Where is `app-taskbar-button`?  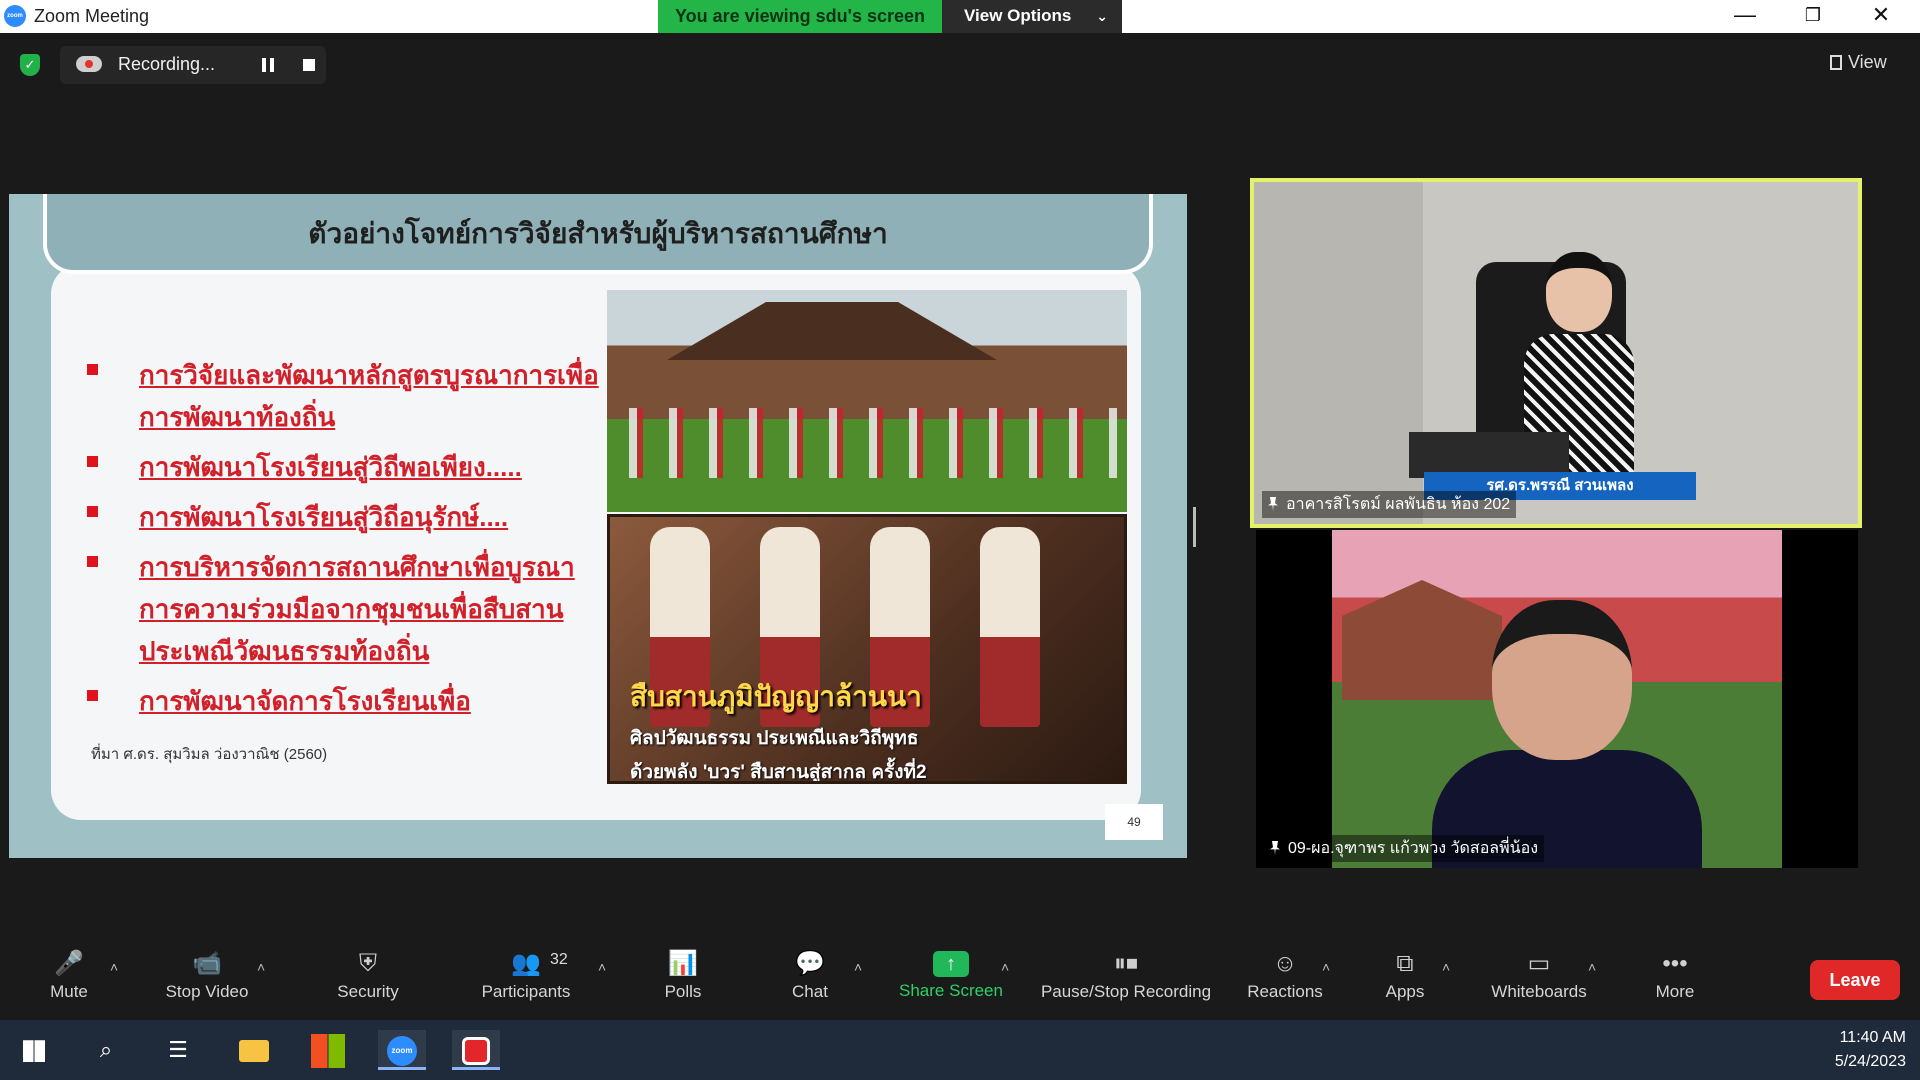
app-taskbar-button is located at coordinates (476, 1050).